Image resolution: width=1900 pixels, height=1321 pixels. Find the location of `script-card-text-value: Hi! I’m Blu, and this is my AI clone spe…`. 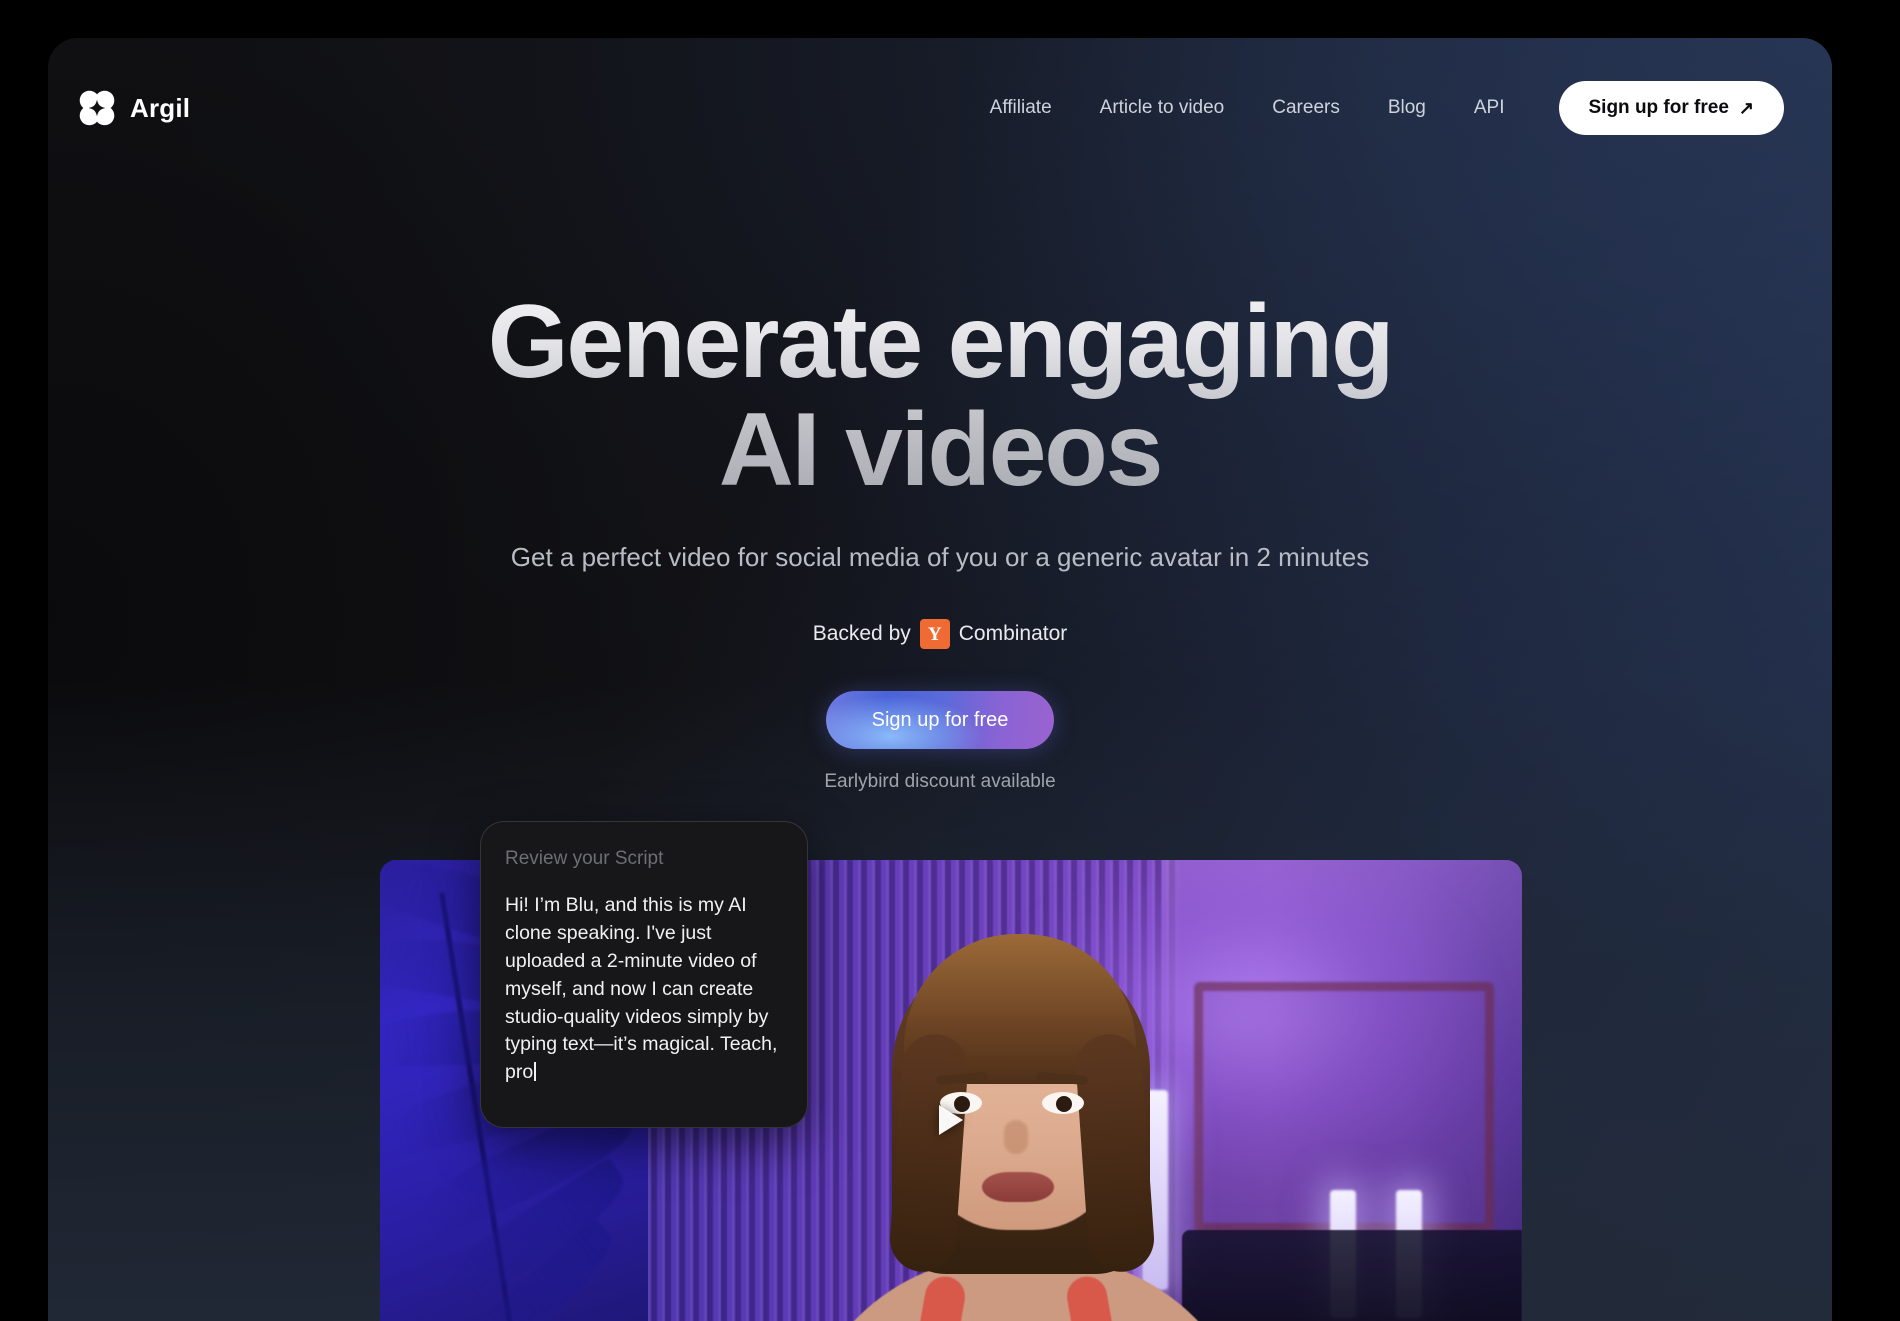

script-card-text-value: Hi! I’m Blu, and this is my AI clone spe… is located at coordinates (641, 989).